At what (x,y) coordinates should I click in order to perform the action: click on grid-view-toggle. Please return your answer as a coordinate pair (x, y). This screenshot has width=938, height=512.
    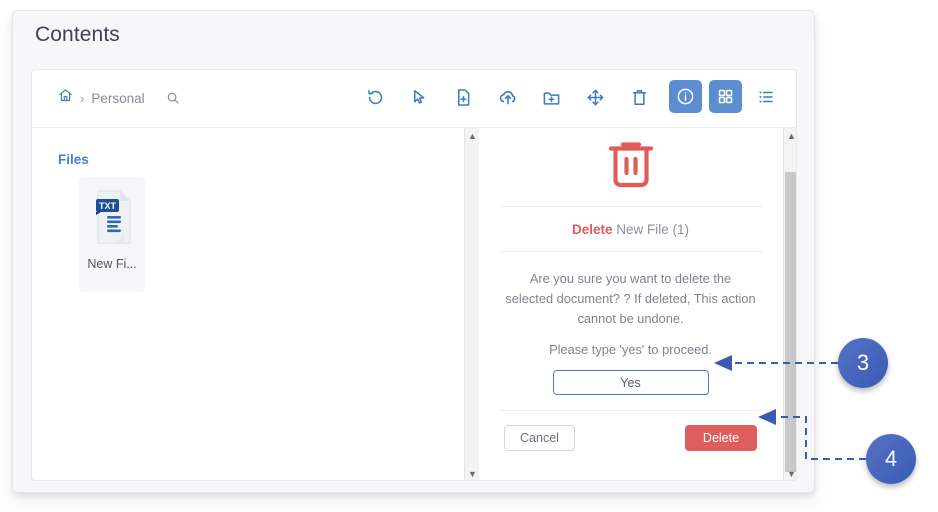
    Looking at the image, I should click on (725, 96).